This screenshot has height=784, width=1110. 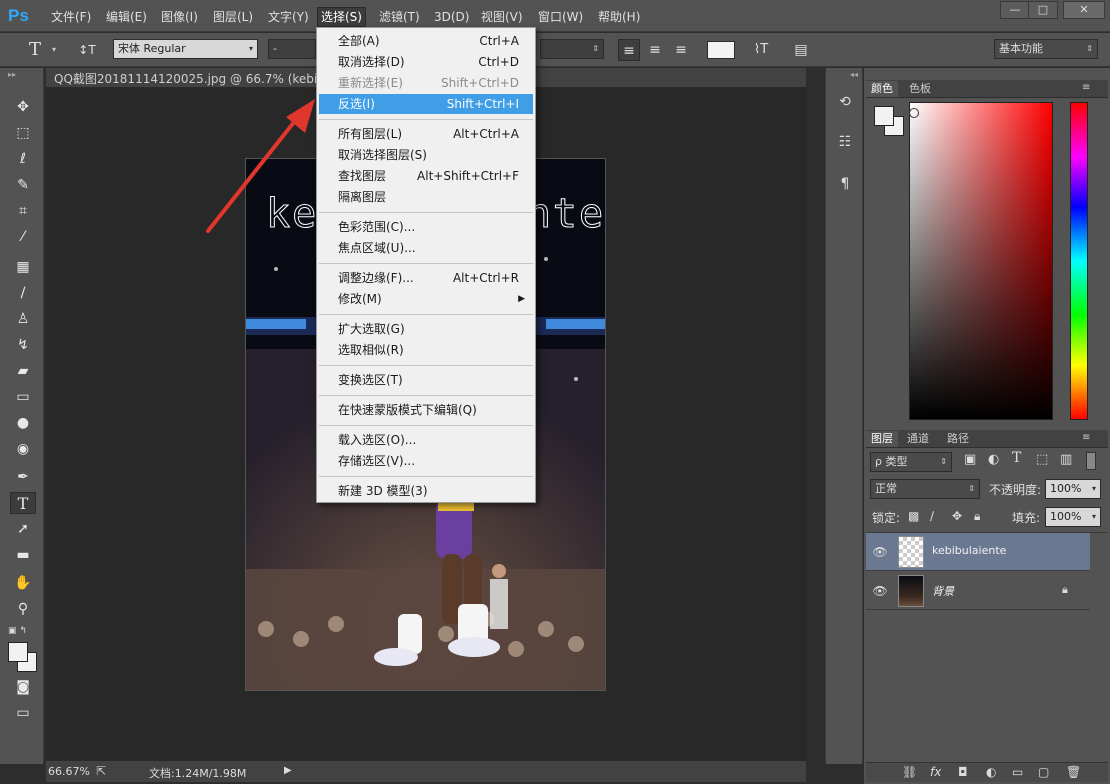 What do you see at coordinates (993, 459) in the screenshot?
I see `filter-adjustment-icon: ◐` at bounding box center [993, 459].